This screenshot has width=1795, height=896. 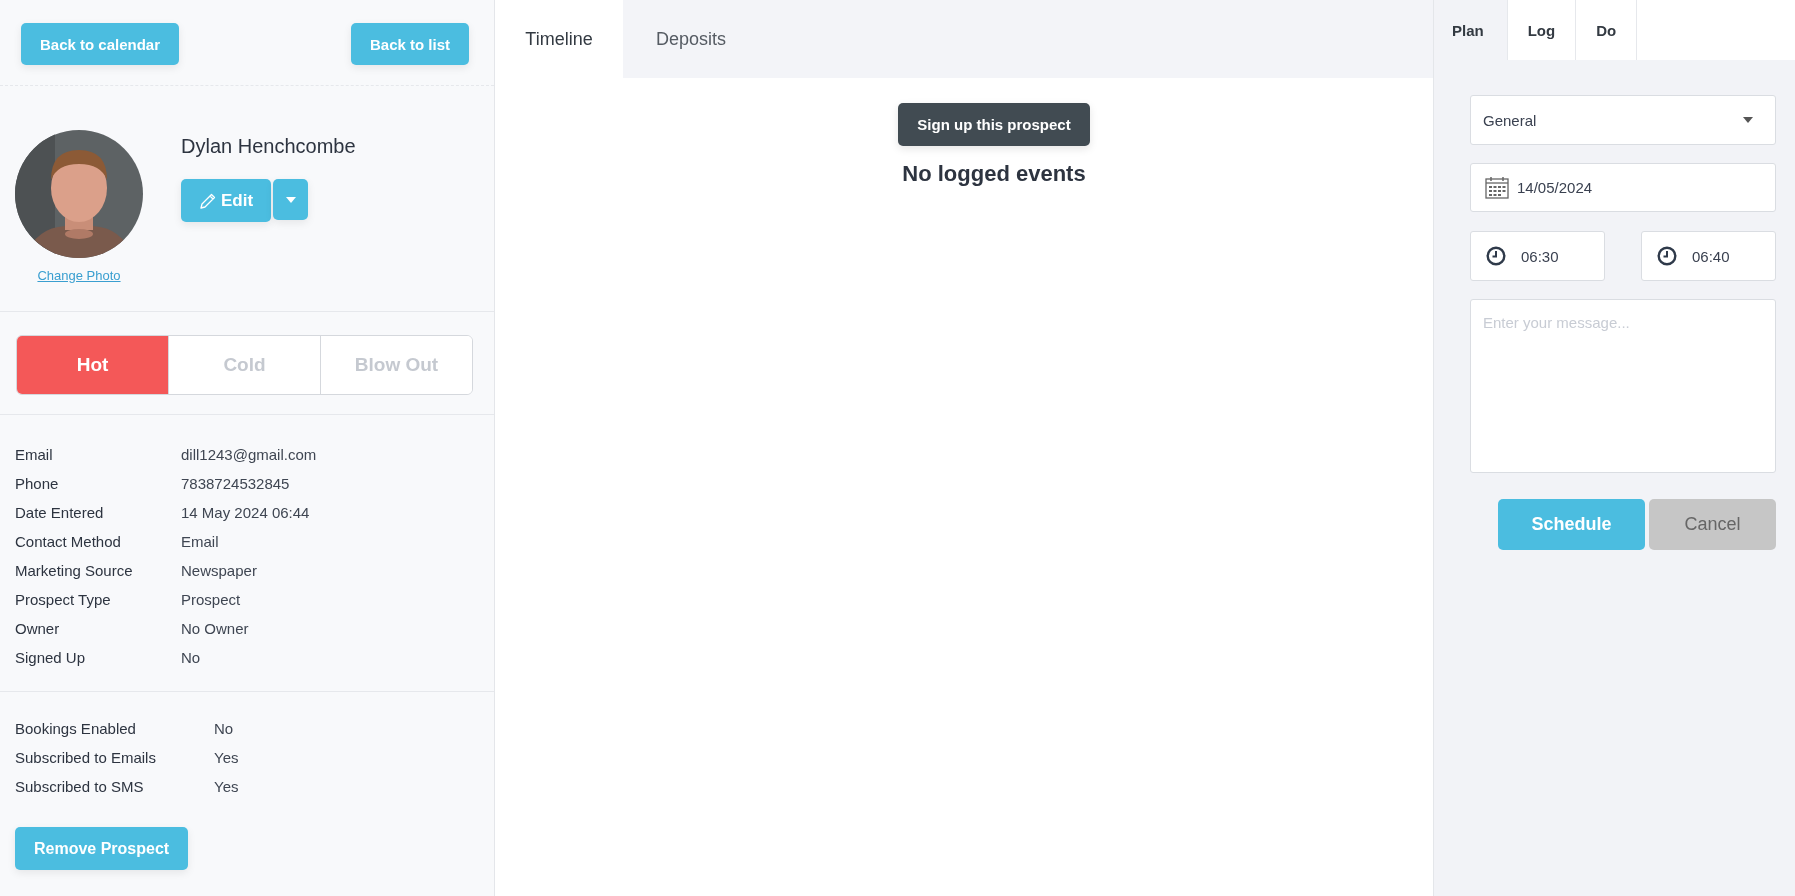 What do you see at coordinates (691, 39) in the screenshot?
I see `tab: Deposits` at bounding box center [691, 39].